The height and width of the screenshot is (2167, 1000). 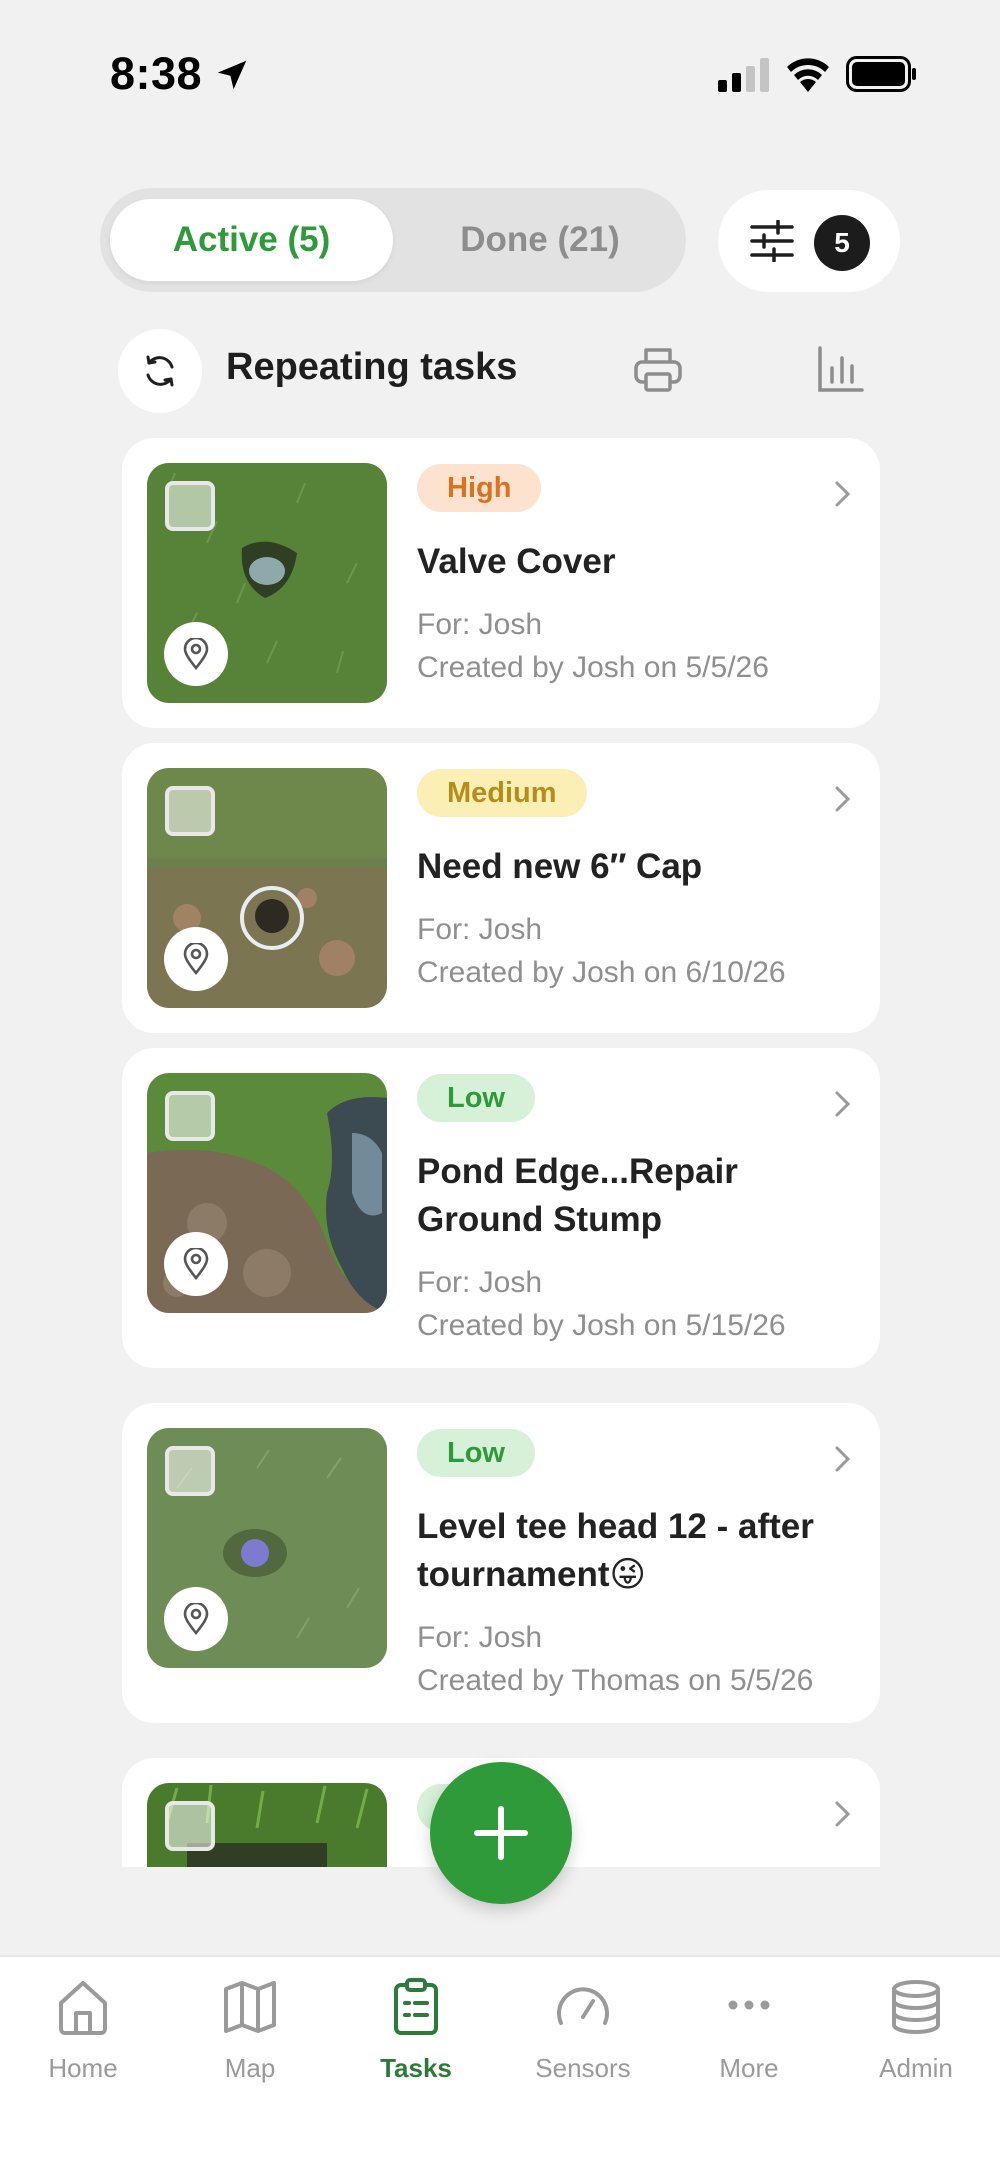 What do you see at coordinates (583, 2037) in the screenshot?
I see `tab-sensors: Sensors` at bounding box center [583, 2037].